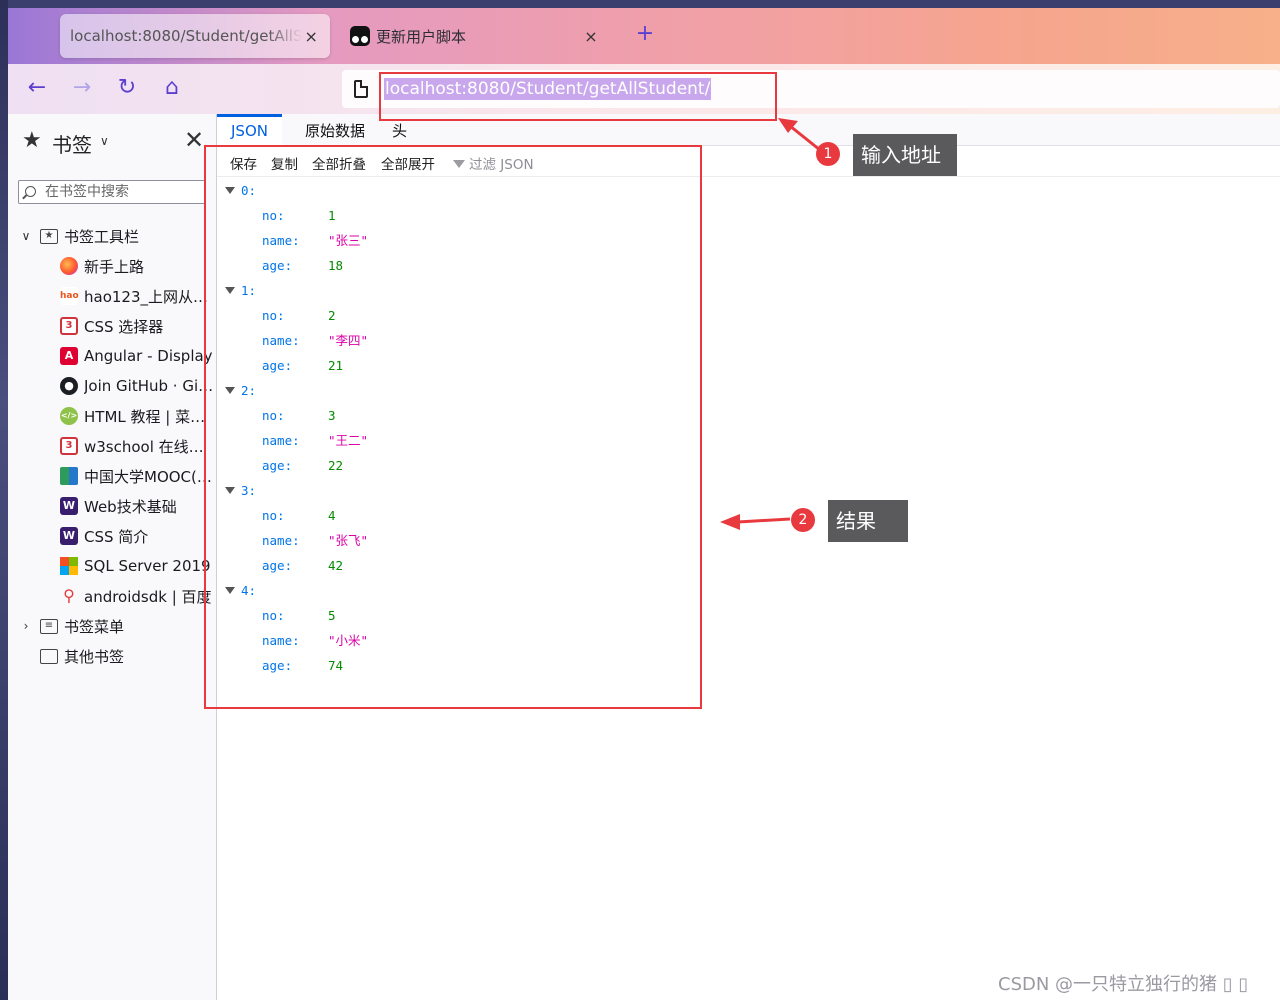 The width and height of the screenshot is (1280, 1000). I want to click on annotation-label-result: 结果, so click(868, 521).